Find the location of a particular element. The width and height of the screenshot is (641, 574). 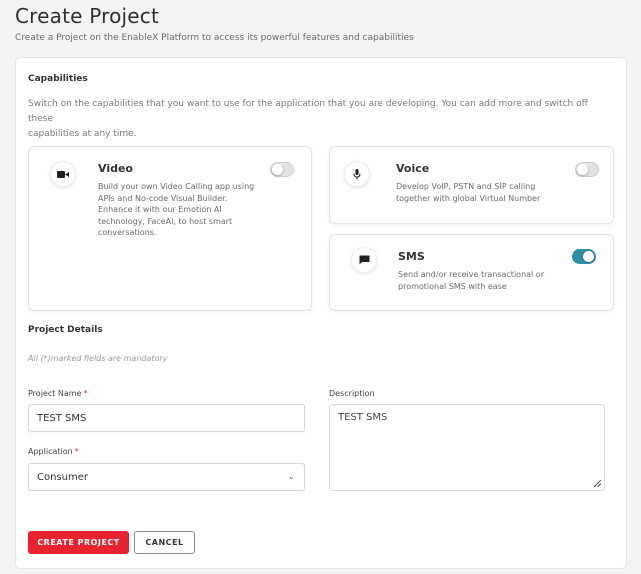

resize-handle-icon is located at coordinates (597, 483).